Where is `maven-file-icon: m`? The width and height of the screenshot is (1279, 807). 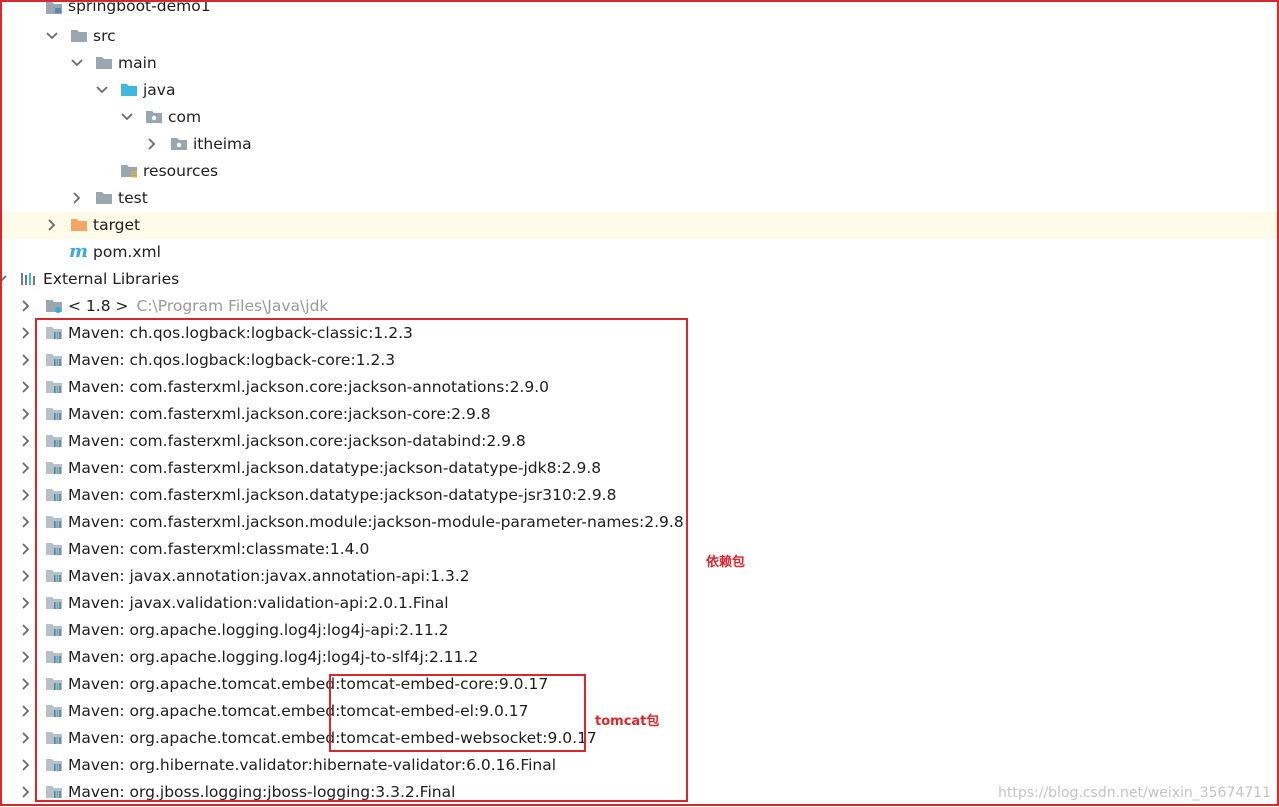
maven-file-icon: m is located at coordinates (79, 251).